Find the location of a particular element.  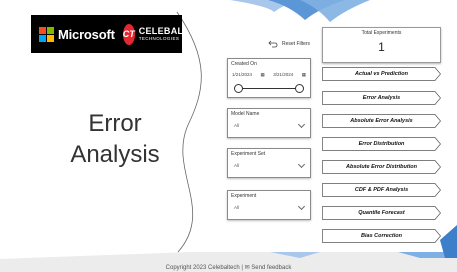

nav-button: Absolute Error Distribution is located at coordinates (381, 167).